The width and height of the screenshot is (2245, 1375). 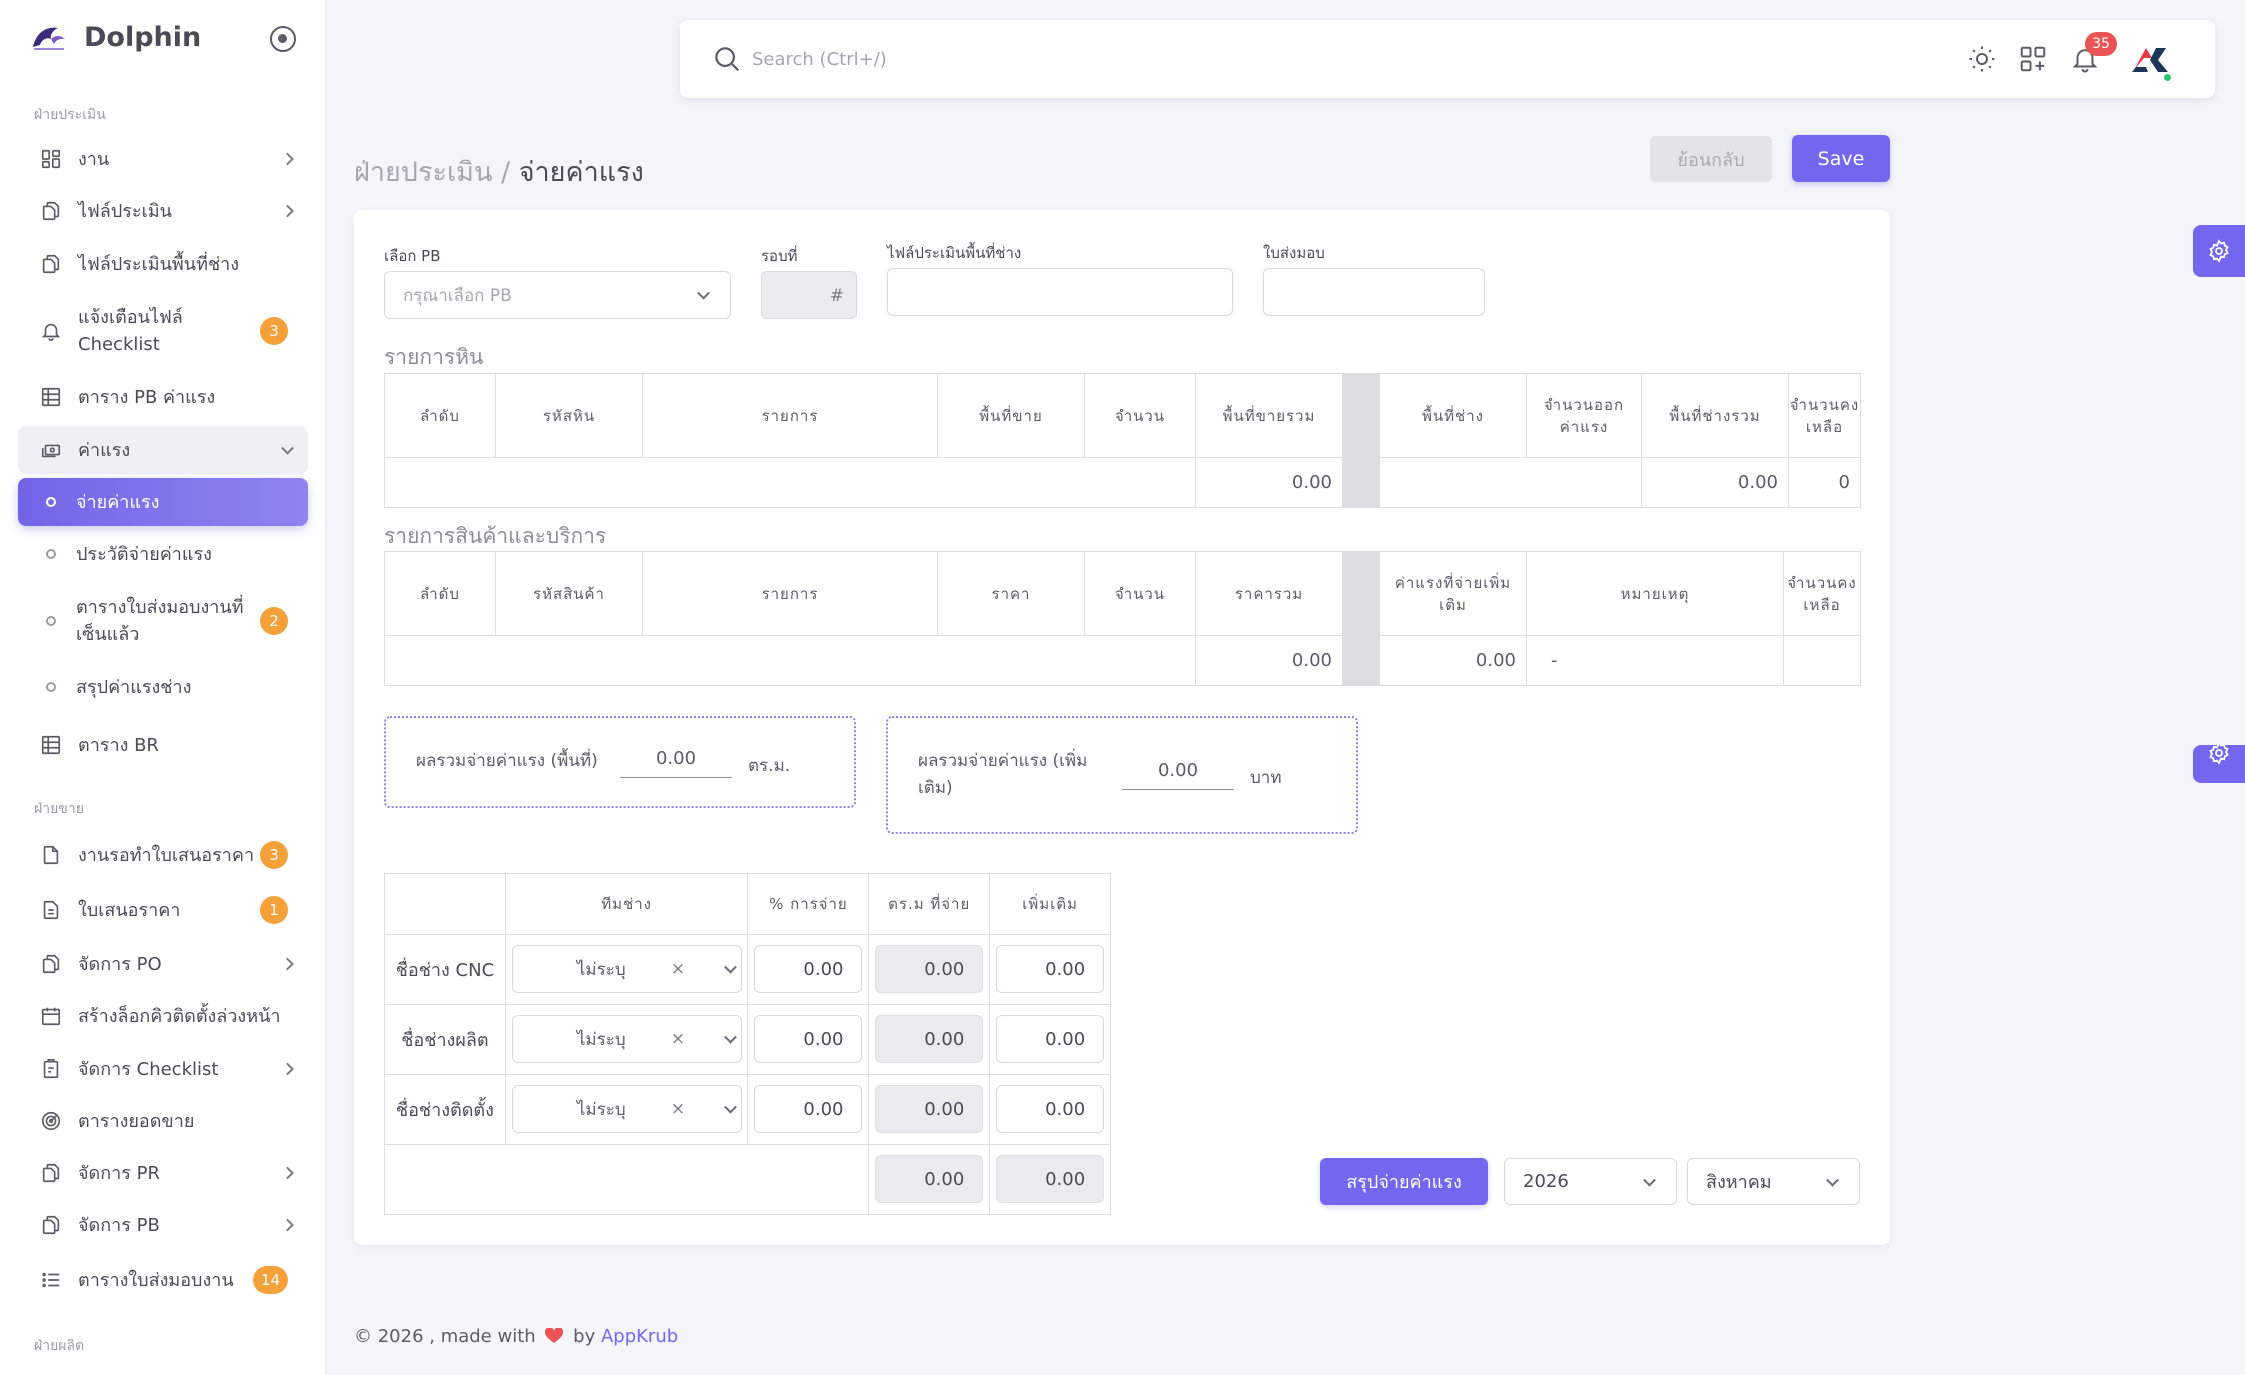 What do you see at coordinates (1266, 778) in the screenshot?
I see `extra-wage-unit: บาท` at bounding box center [1266, 778].